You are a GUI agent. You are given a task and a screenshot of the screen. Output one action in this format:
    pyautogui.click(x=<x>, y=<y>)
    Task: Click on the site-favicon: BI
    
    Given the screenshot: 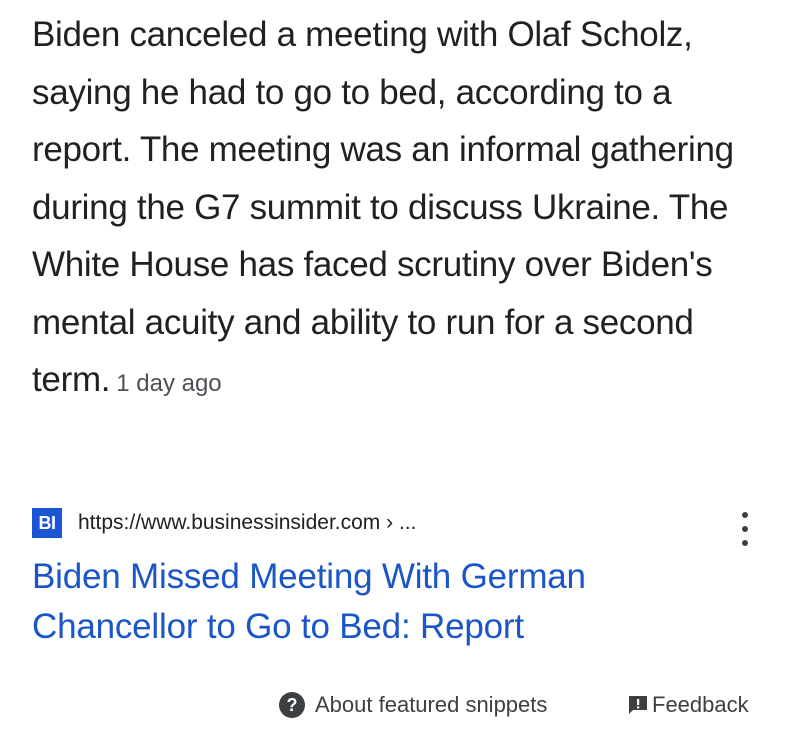 What is the action you would take?
    pyautogui.click(x=47, y=523)
    